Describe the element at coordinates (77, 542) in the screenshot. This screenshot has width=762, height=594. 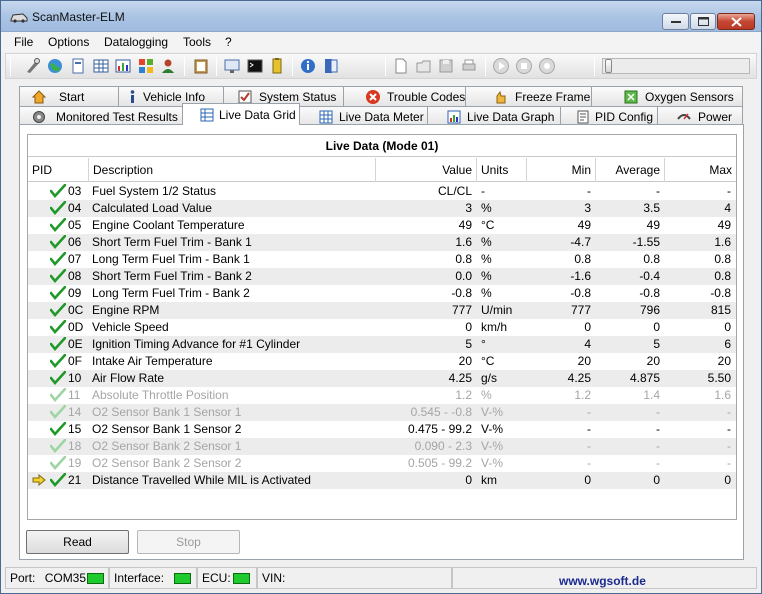
I see `read-button: Read` at that location.